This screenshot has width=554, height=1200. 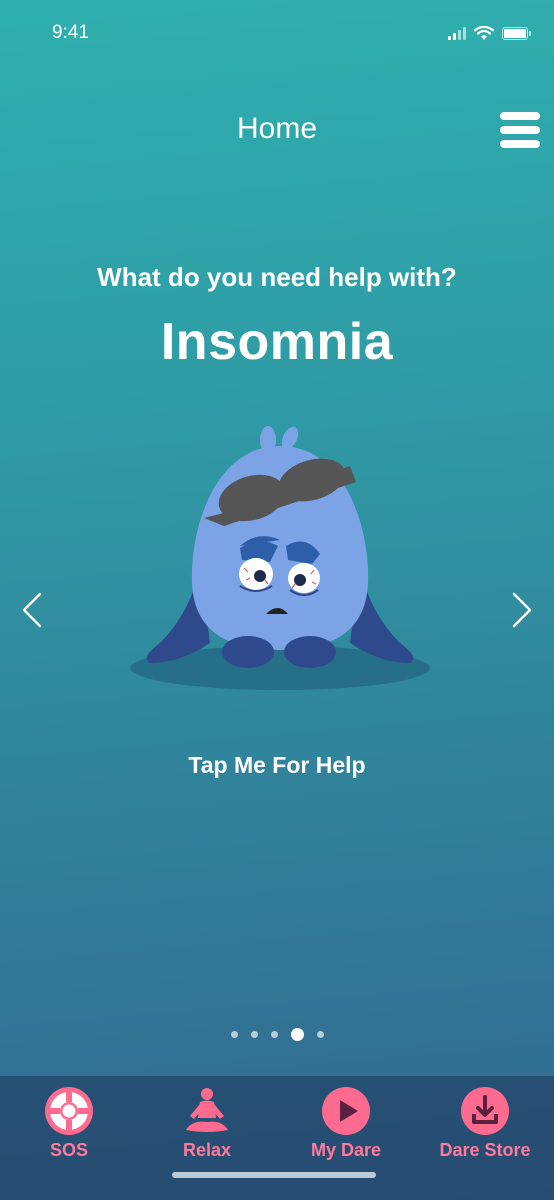 What do you see at coordinates (68, 1150) in the screenshot?
I see `tab-label: SOS` at bounding box center [68, 1150].